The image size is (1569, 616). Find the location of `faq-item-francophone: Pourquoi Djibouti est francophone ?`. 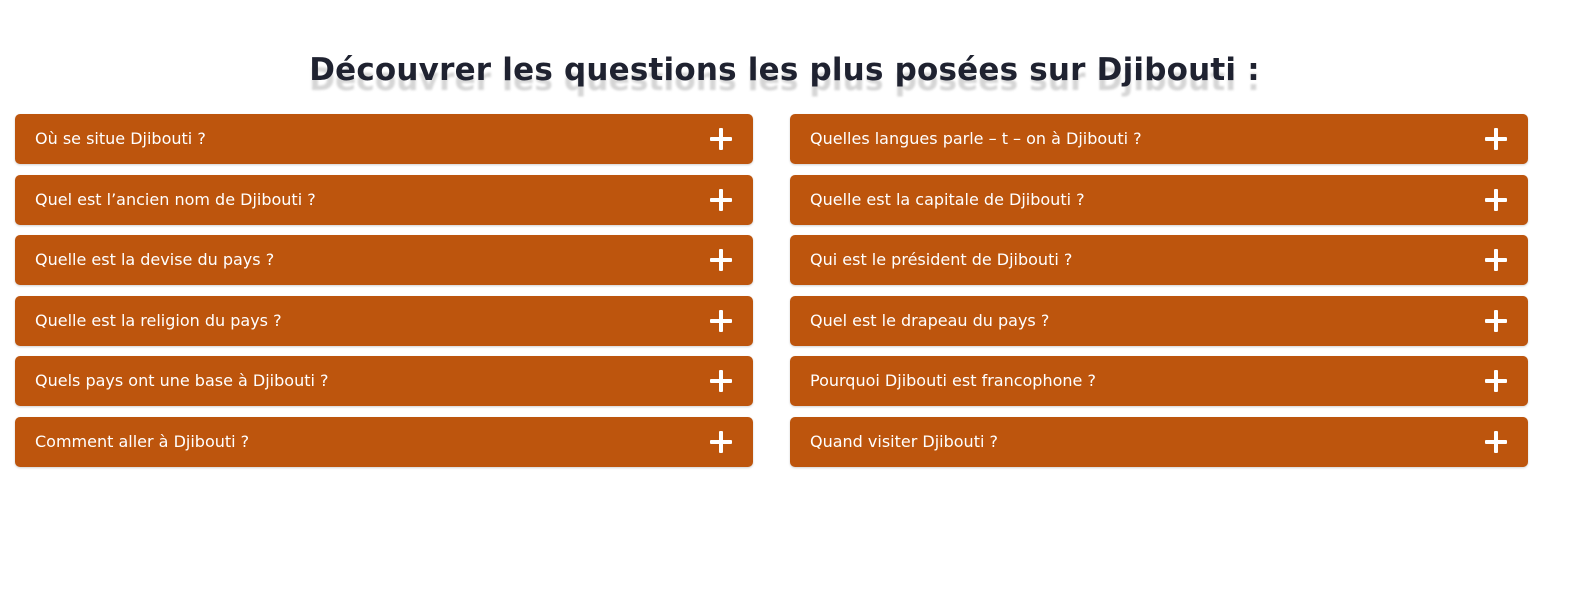

faq-item-francophone: Pourquoi Djibouti est francophone ? is located at coordinates (1159, 381).